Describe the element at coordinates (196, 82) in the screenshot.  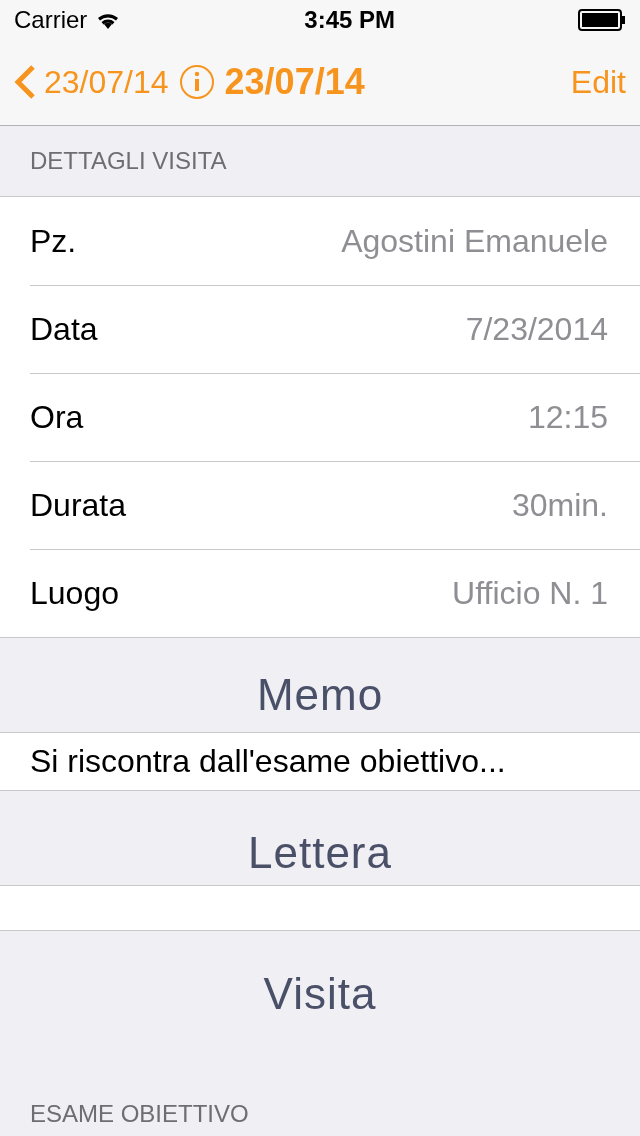
I see `info-icon` at that location.